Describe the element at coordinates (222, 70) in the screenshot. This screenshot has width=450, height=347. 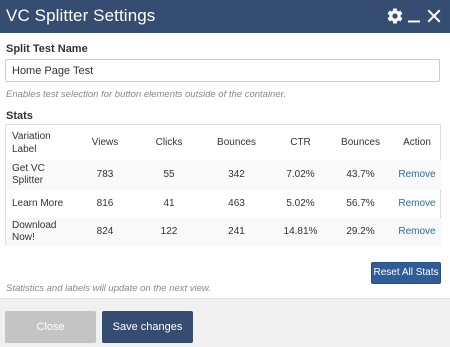
I see `split-test-name-input` at that location.